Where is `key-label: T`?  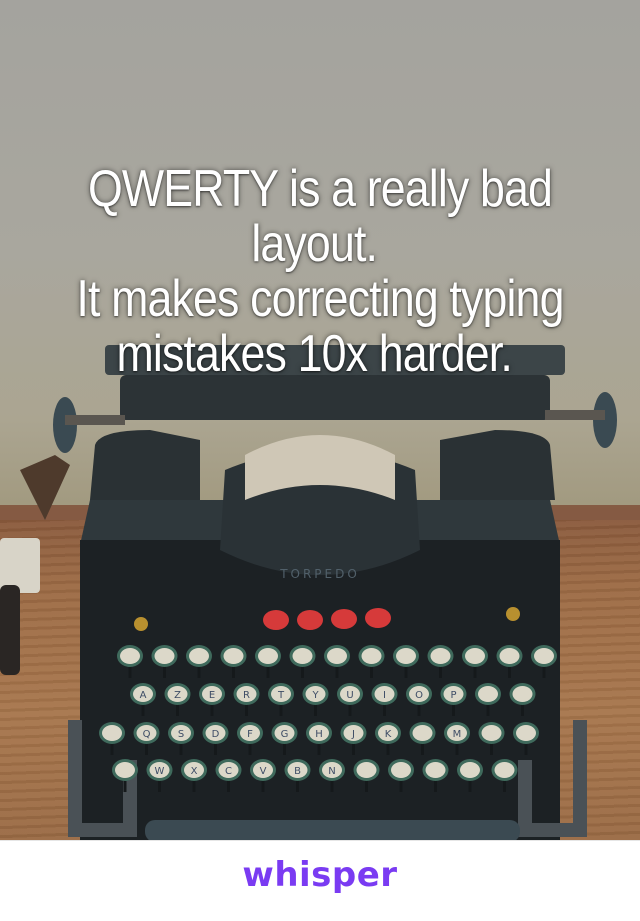 key-label: T is located at coordinates (281, 695).